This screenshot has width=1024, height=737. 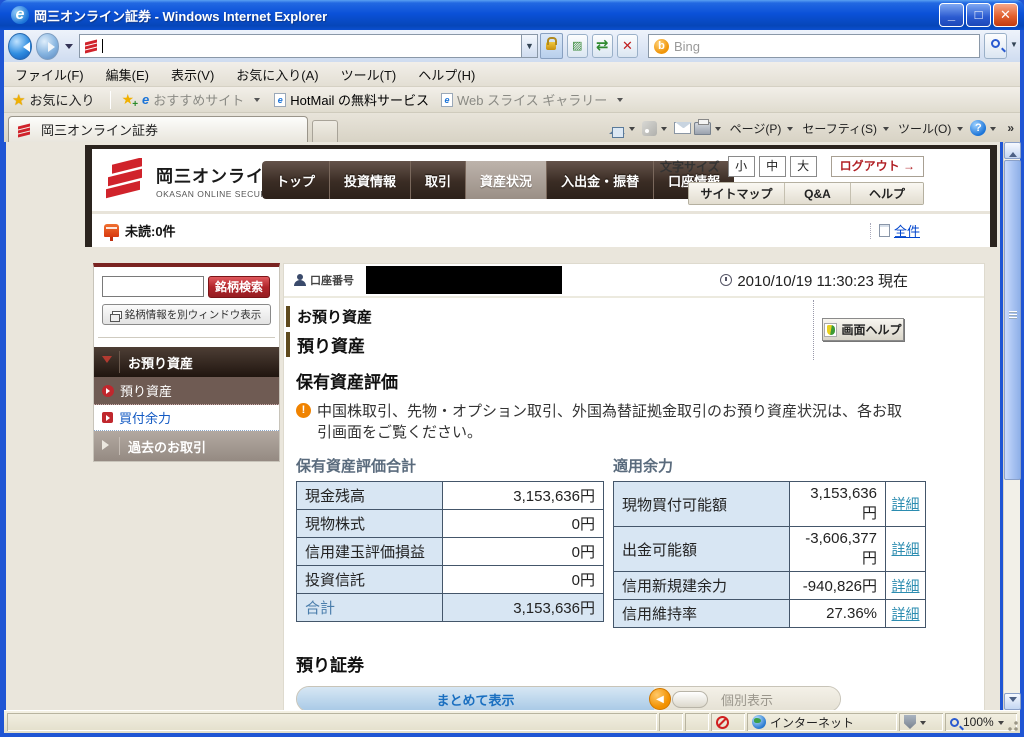 What do you see at coordinates (737, 193) in the screenshot?
I see `sitemap-button: サイトマップ` at bounding box center [737, 193].